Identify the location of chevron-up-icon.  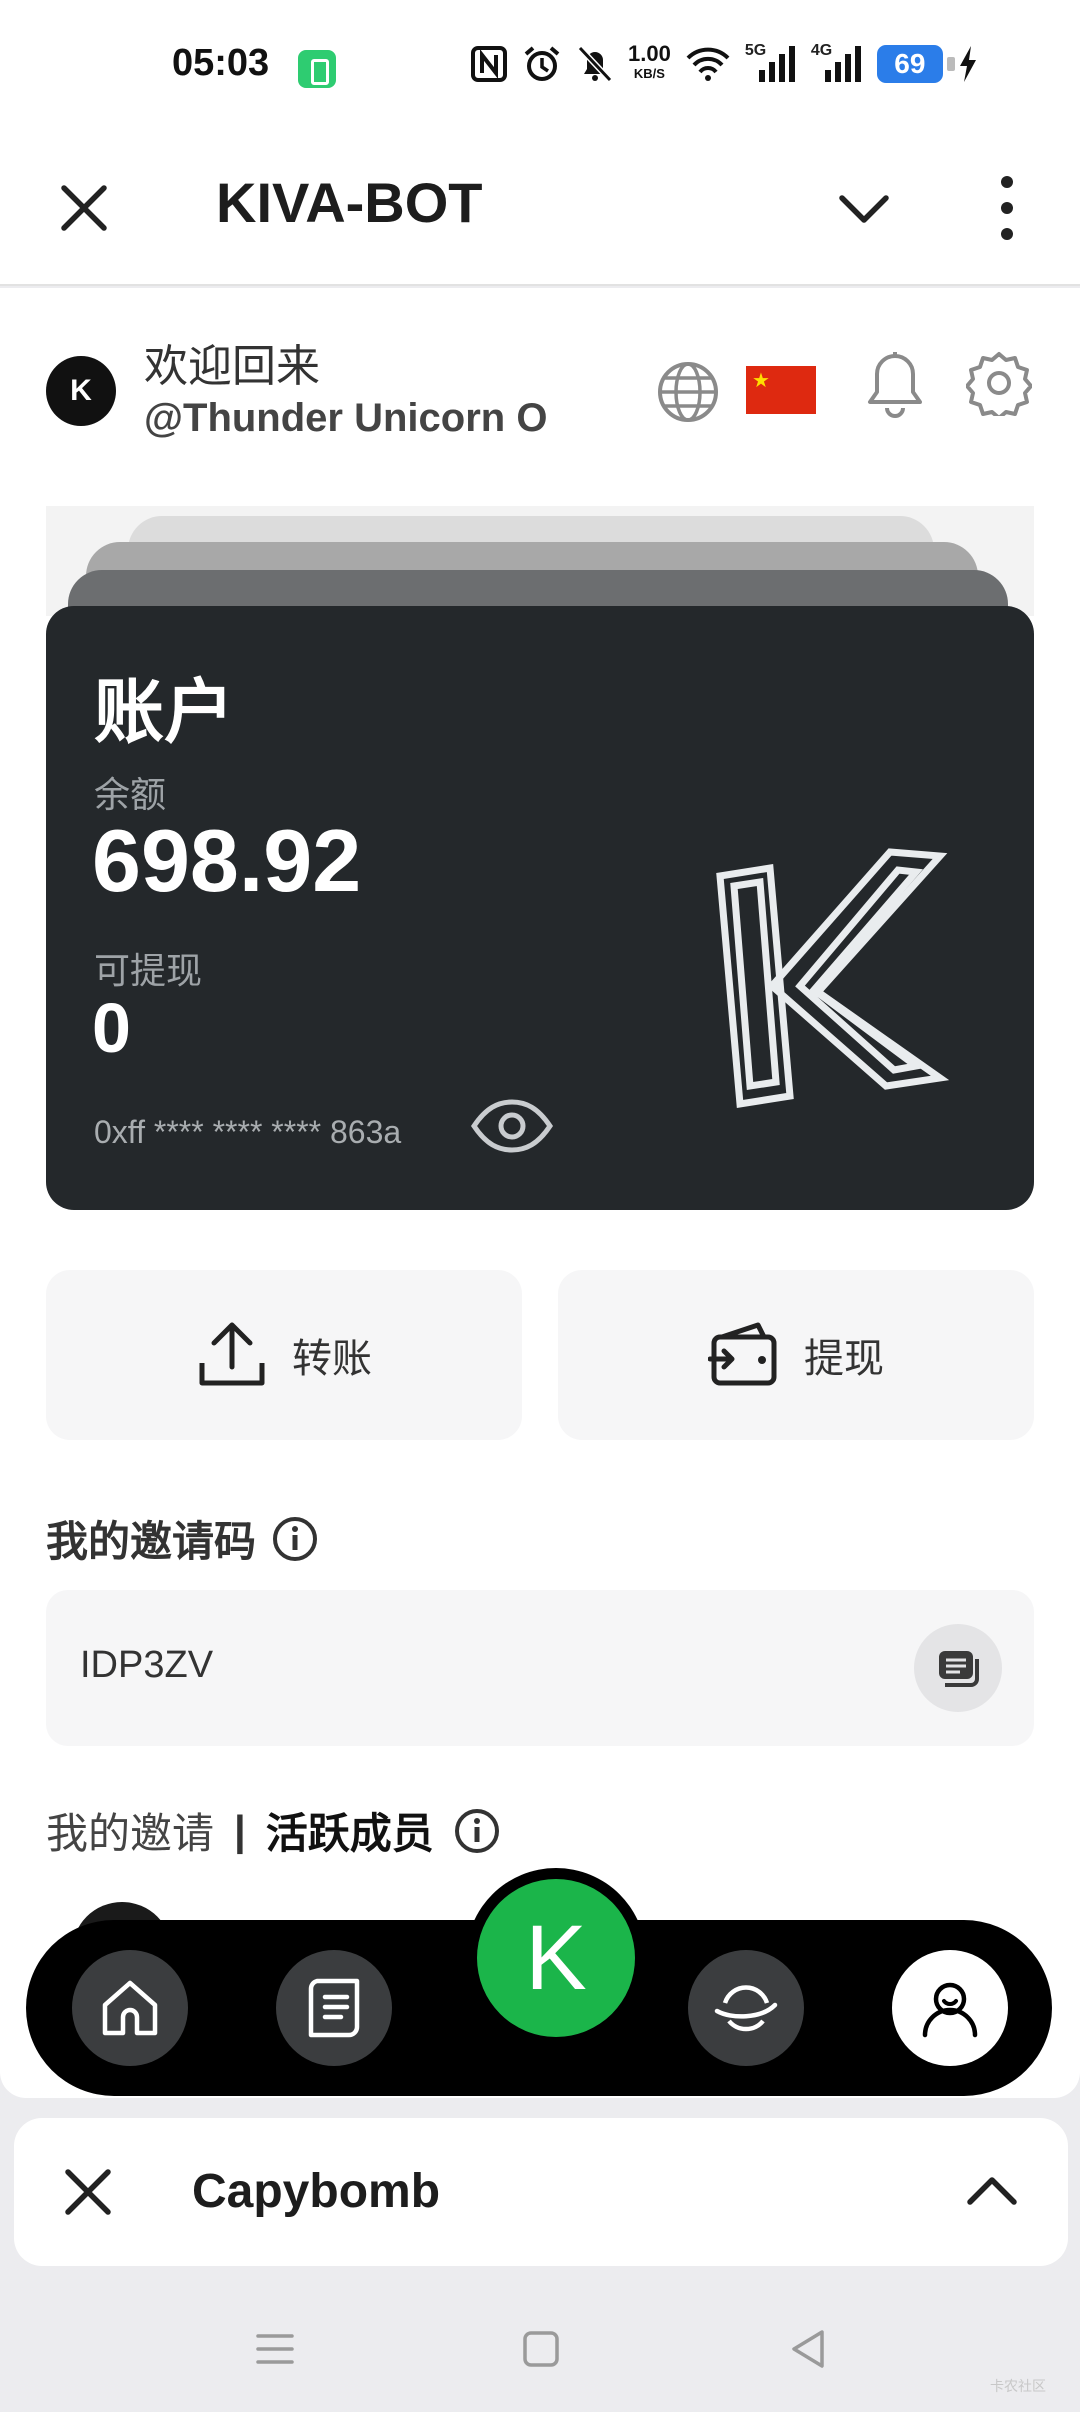
(992, 2192).